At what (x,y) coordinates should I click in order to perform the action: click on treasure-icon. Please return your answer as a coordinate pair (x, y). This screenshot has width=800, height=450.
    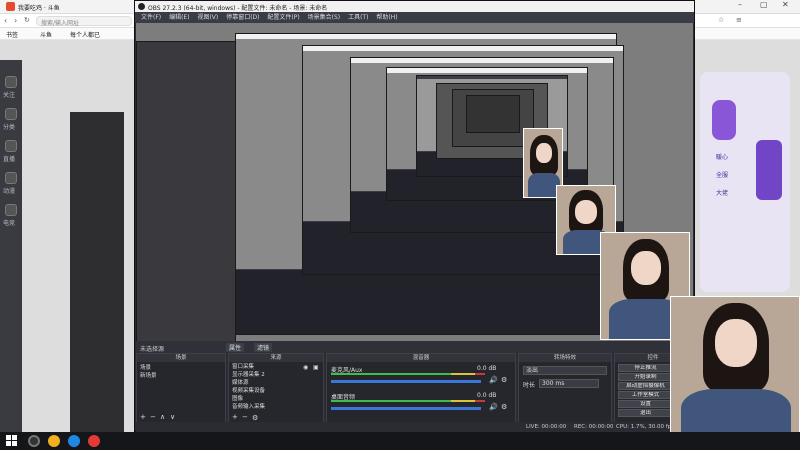
    Looking at the image, I should click on (769, 170).